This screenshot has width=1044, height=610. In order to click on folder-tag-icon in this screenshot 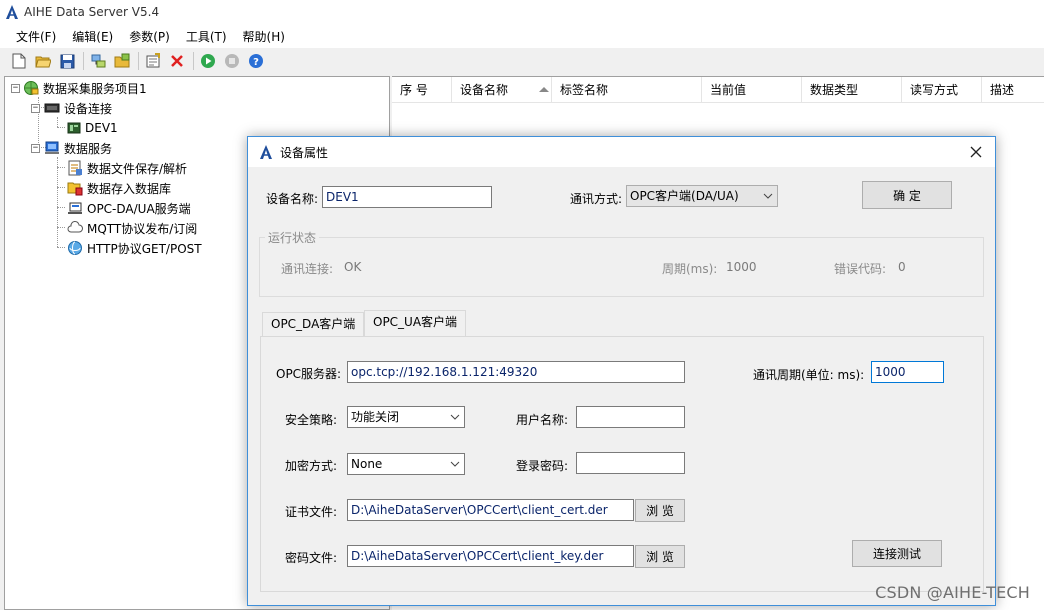, I will do `click(122, 60)`.